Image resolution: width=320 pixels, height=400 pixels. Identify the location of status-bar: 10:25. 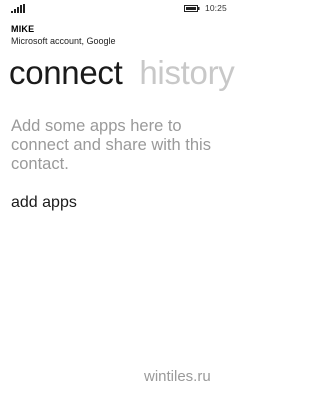
(120, 9).